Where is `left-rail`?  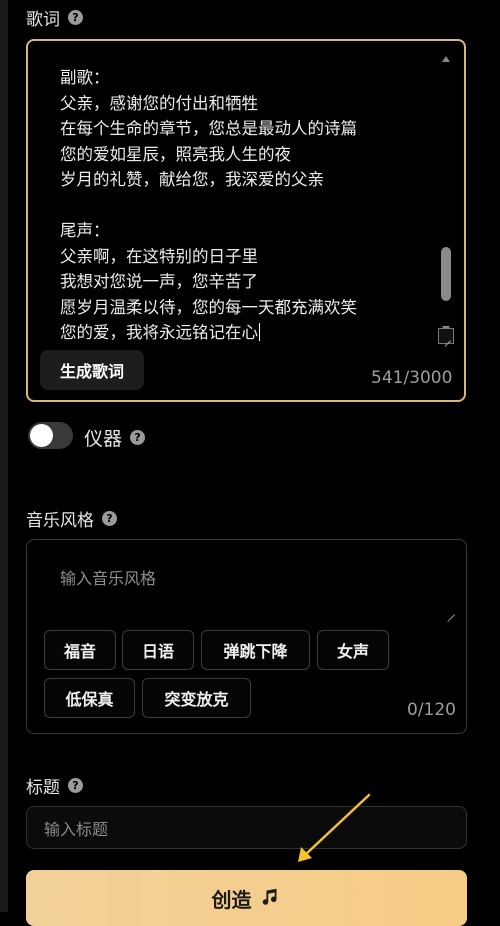
left-rail is located at coordinates (4, 456).